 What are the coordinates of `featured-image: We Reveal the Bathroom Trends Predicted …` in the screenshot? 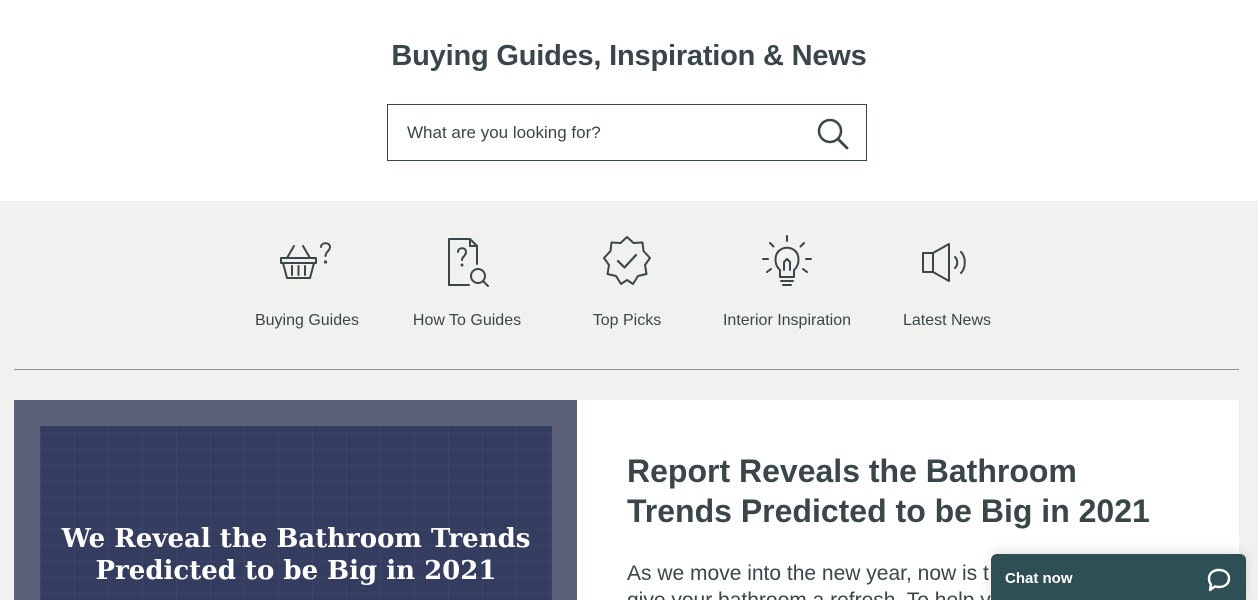 It's located at (295, 500).